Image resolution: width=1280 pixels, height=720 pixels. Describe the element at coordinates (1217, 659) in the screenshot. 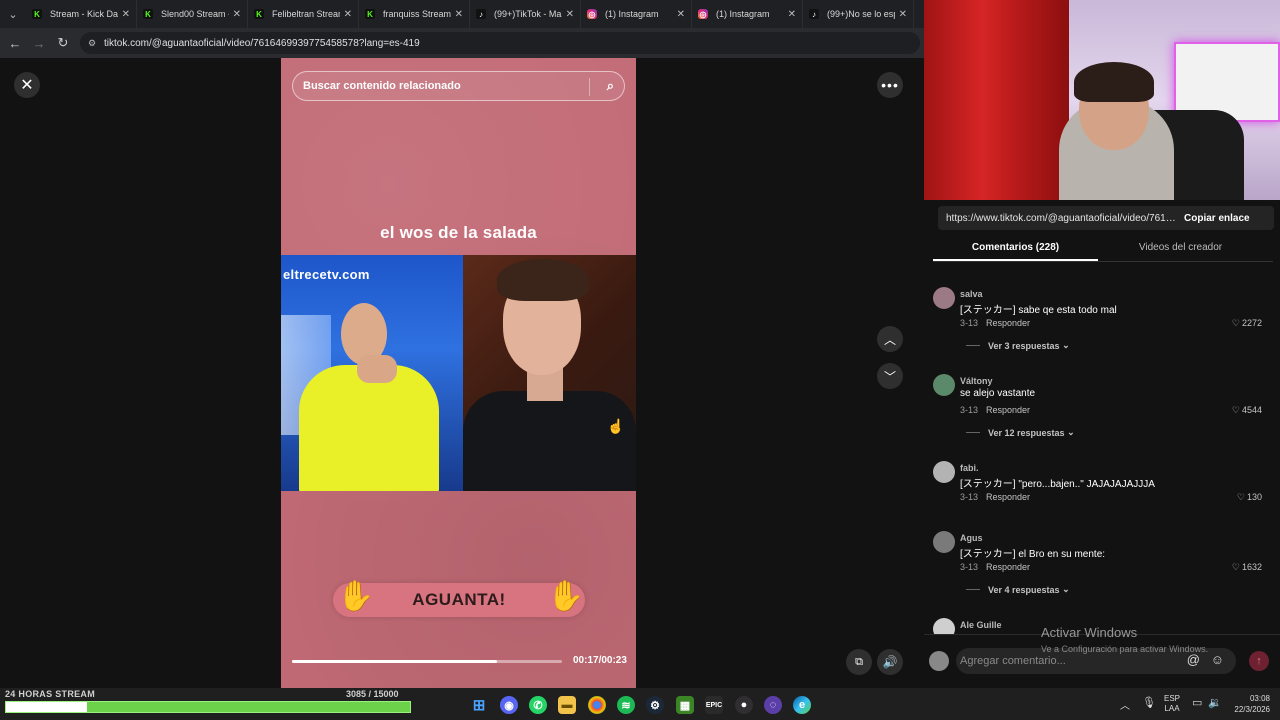

I see `emoji-icon: ☺` at that location.